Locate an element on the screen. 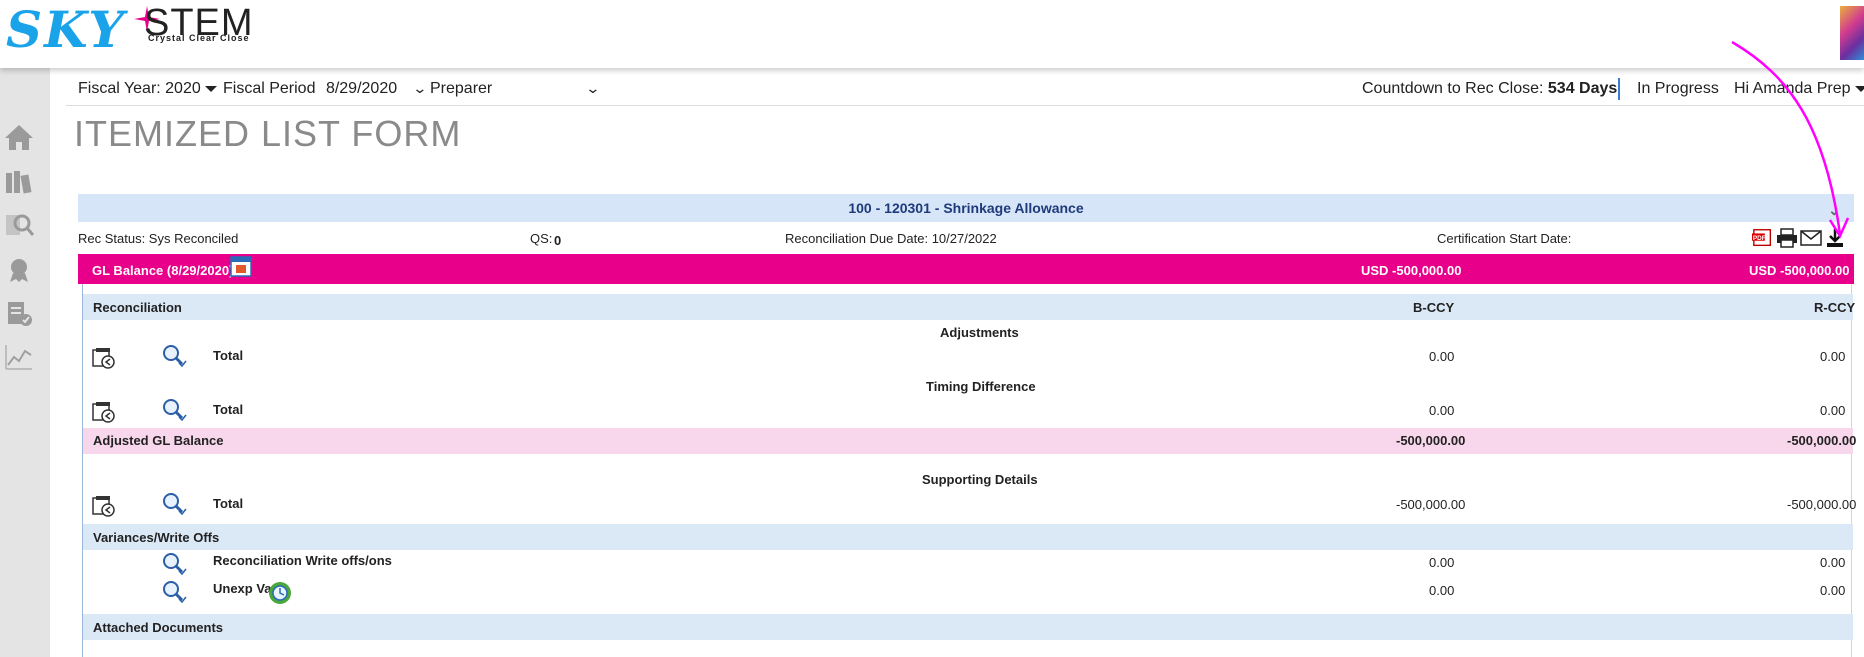 This screenshot has width=1864, height=657. search-report-icon is located at coordinates (19, 225).